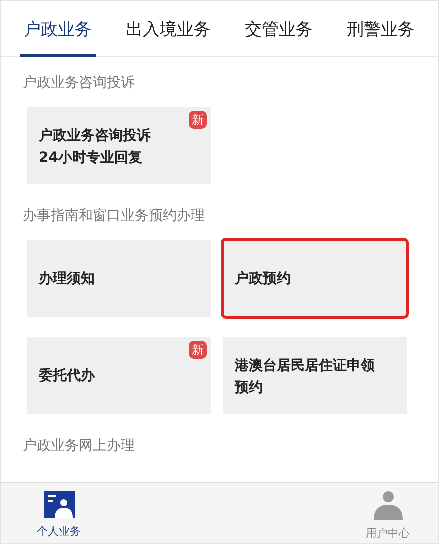 The image size is (439, 544). I want to click on tab: 交管业务, so click(279, 29).